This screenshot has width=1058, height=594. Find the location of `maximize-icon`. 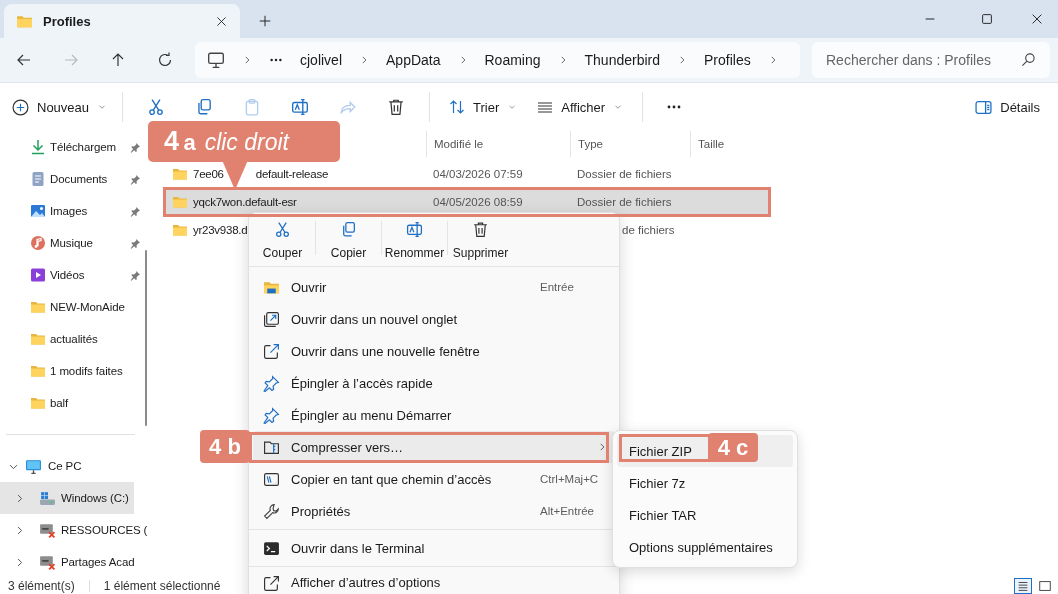

maximize-icon is located at coordinates (986, 19).